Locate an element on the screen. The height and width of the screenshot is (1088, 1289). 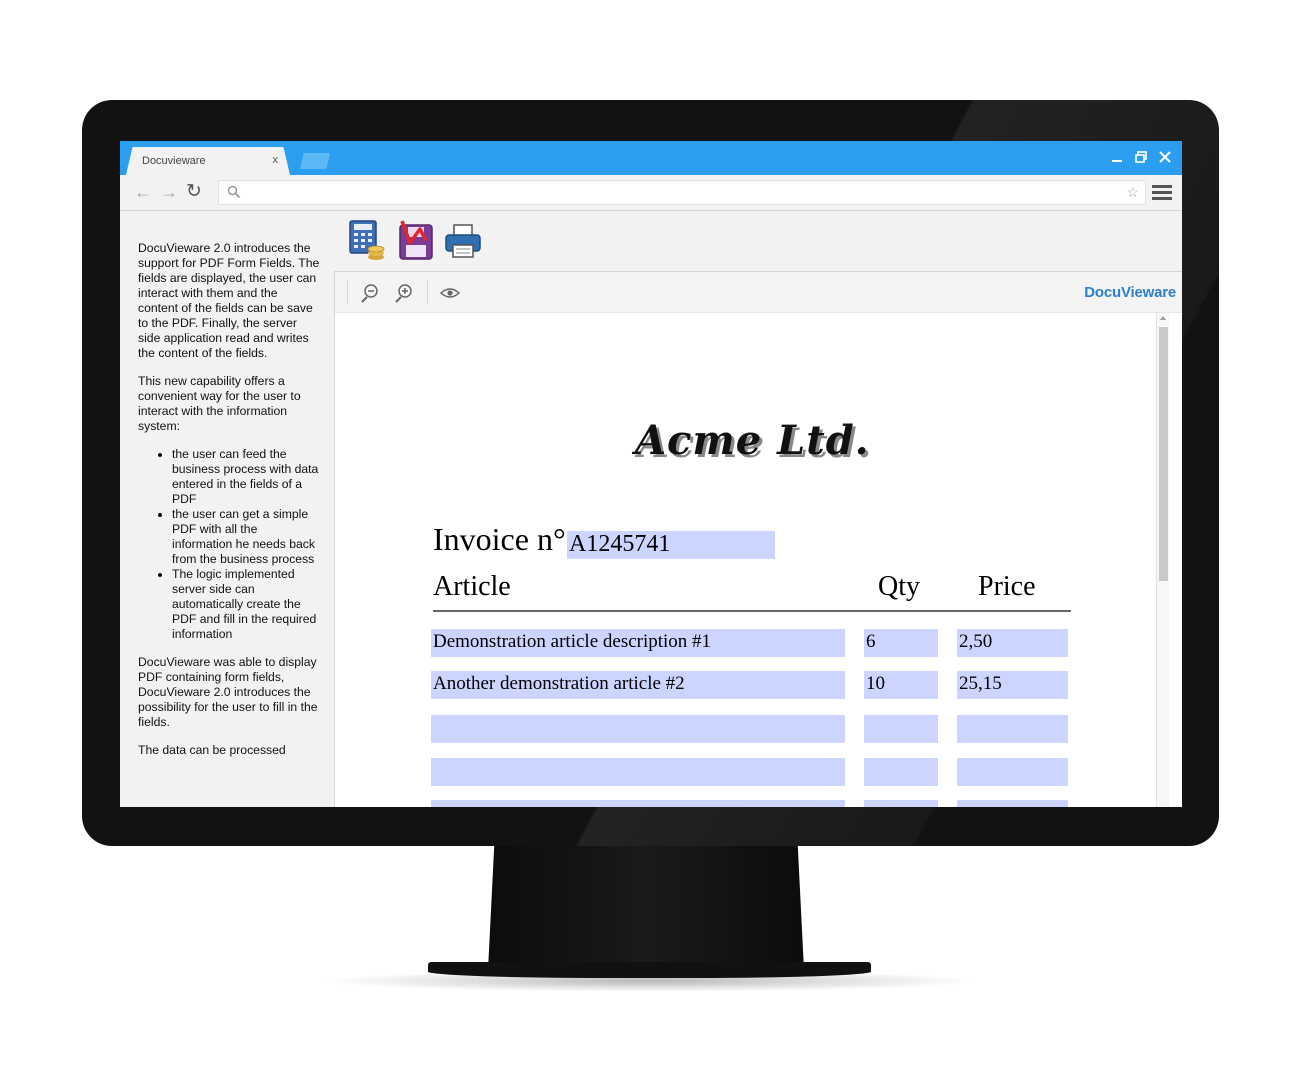
company-logo: Acme Ltd. is located at coordinates (752, 440).